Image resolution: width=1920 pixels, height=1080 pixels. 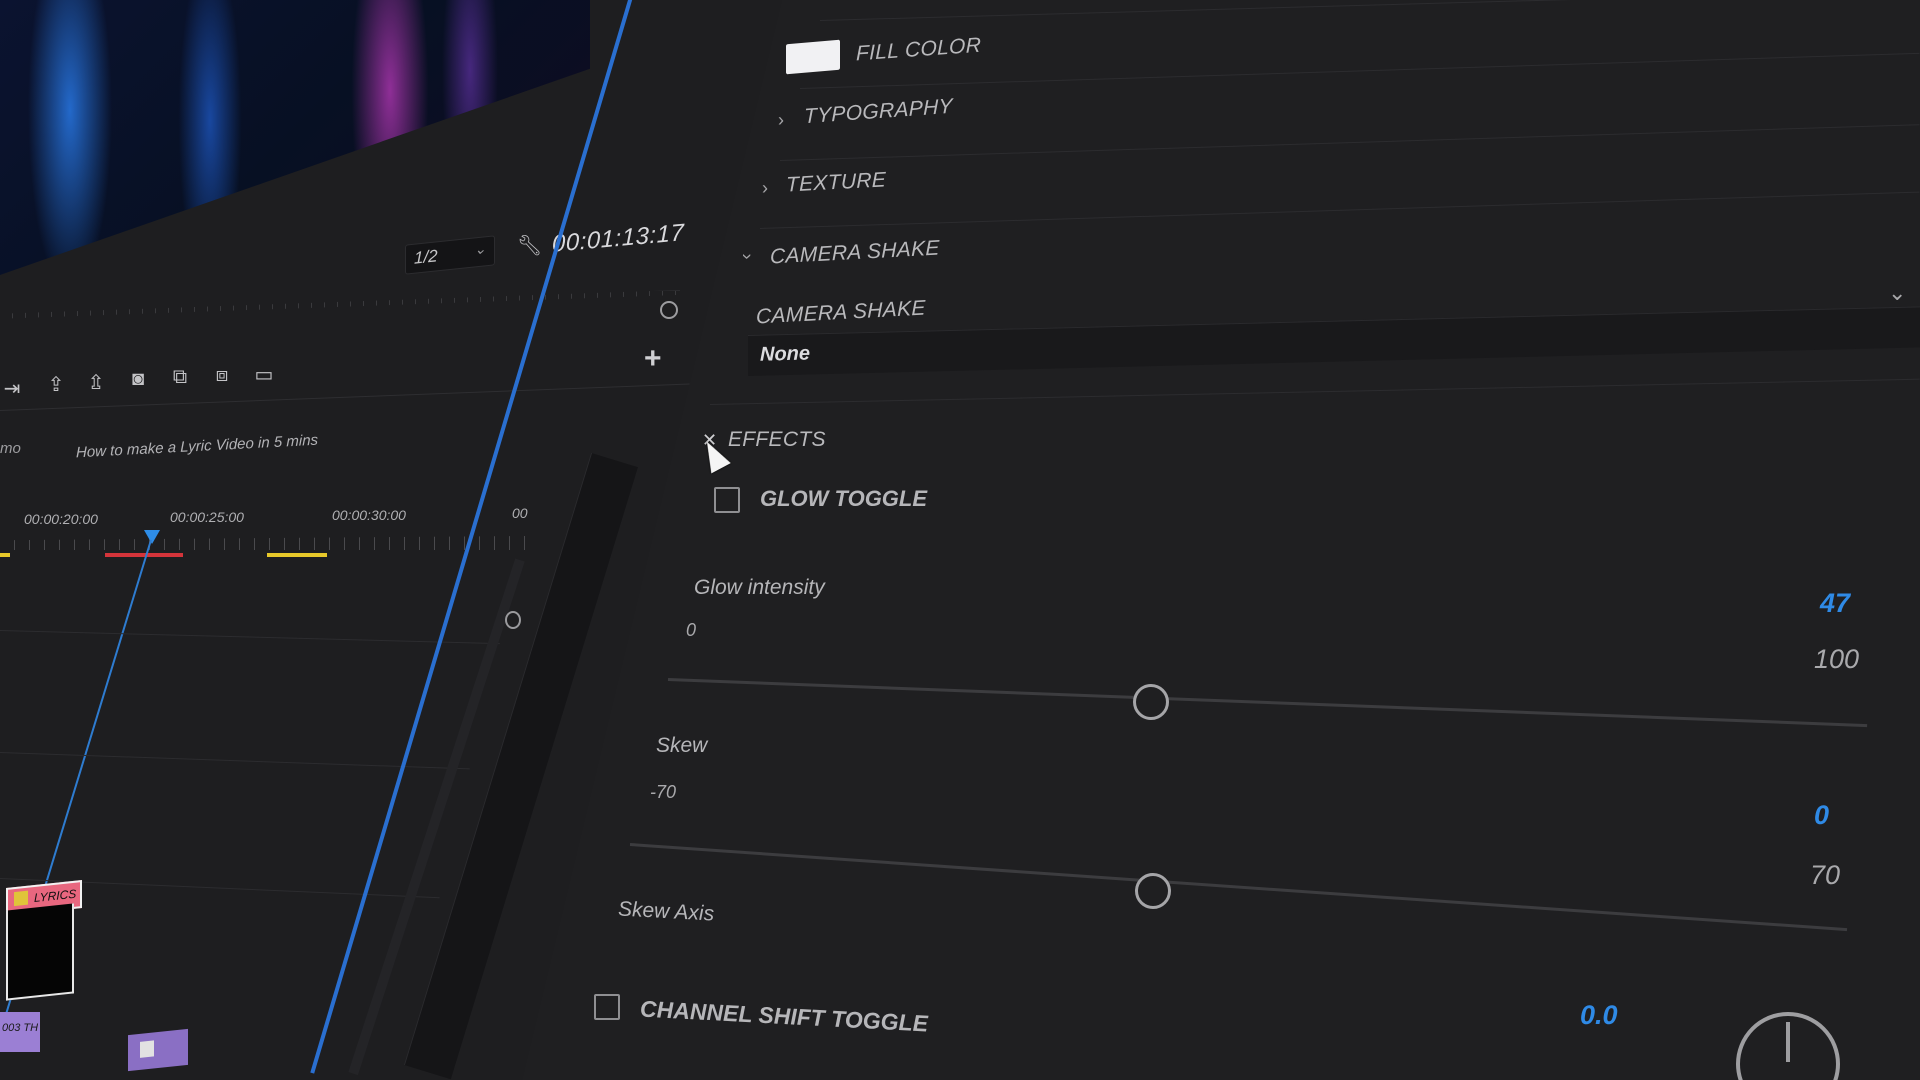 I want to click on playhead-marker, so click(x=152, y=537).